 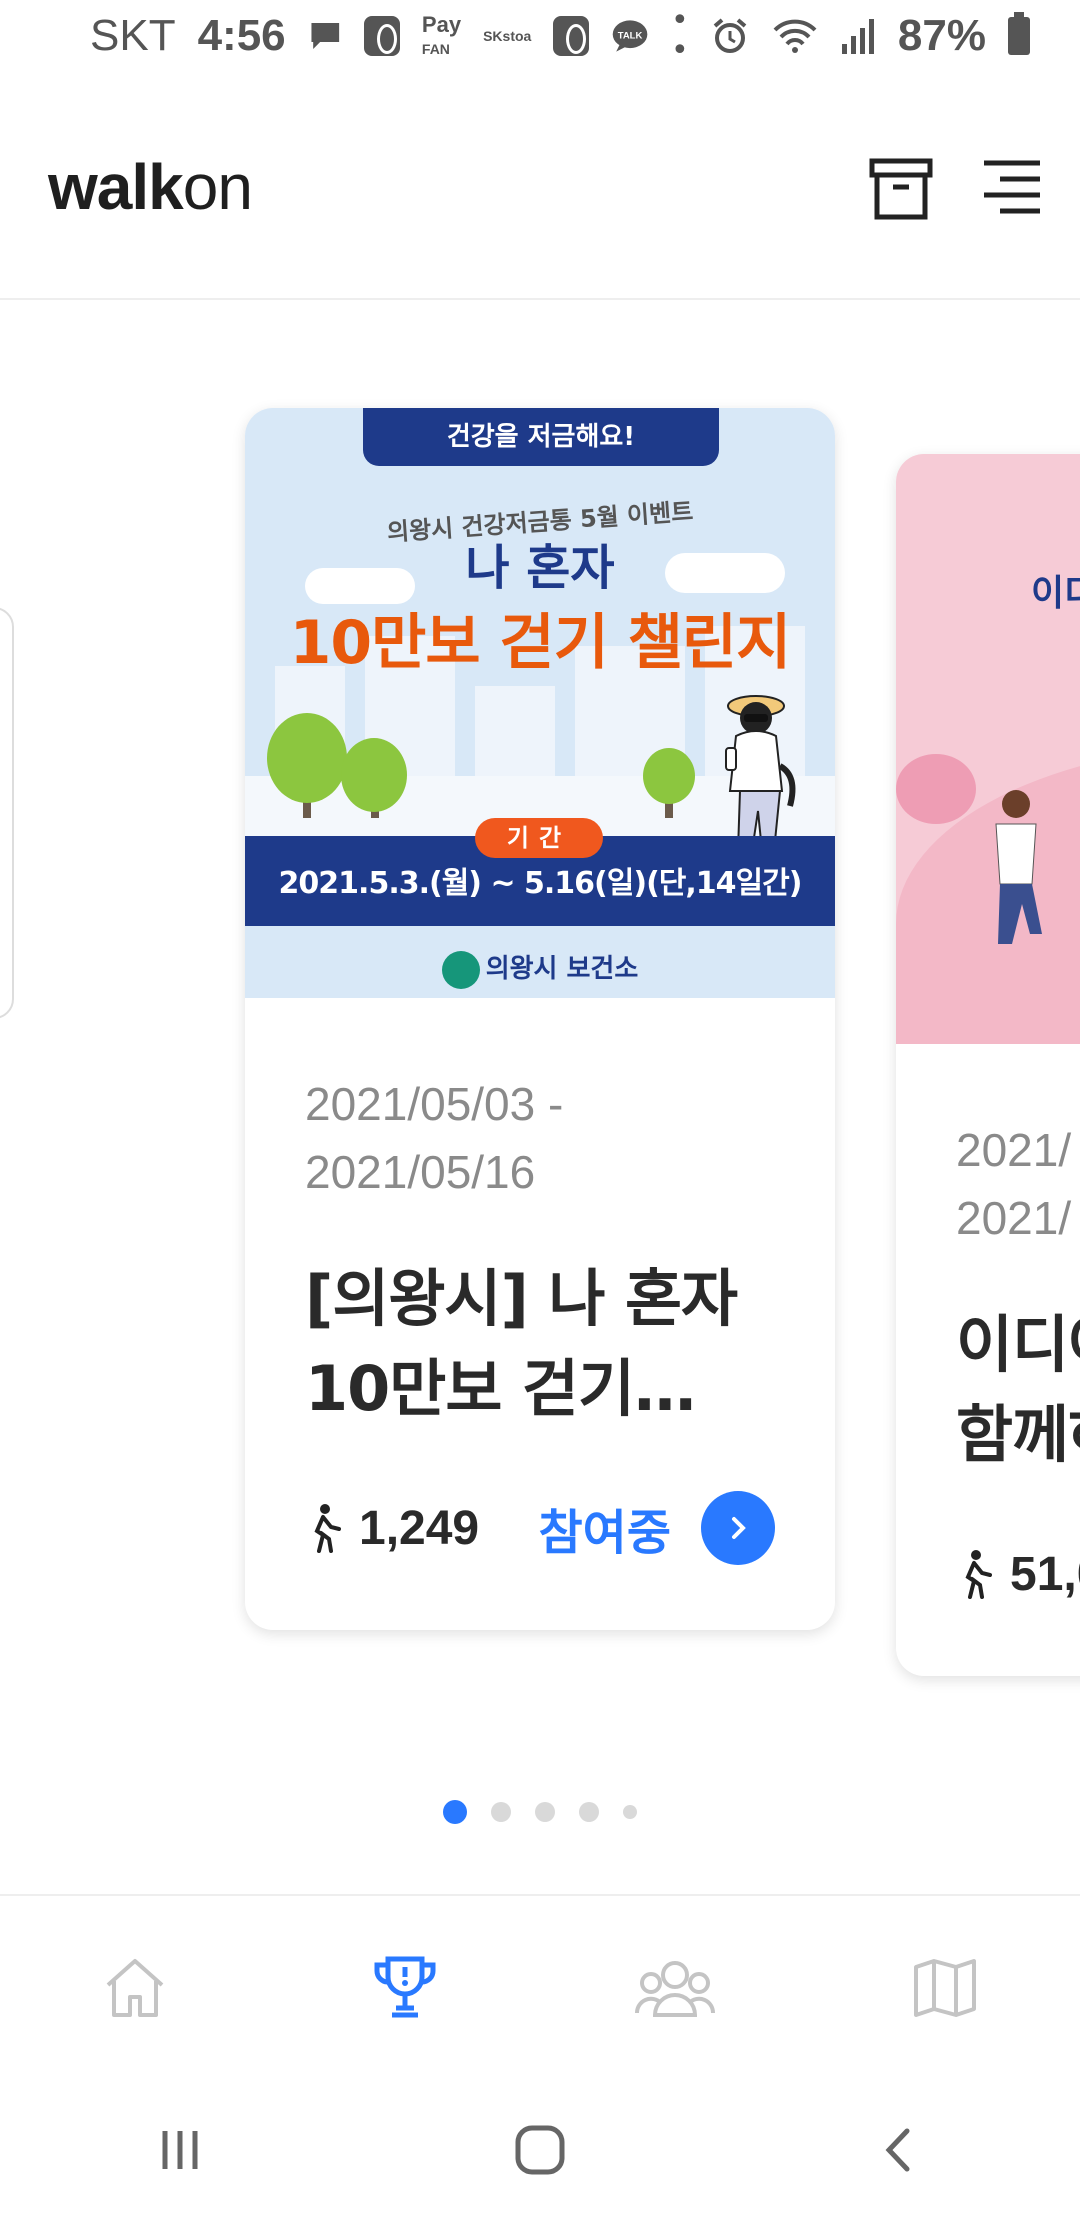 What do you see at coordinates (541, 437) in the screenshot?
I see `banner-pill: 건강을 저금해요!` at bounding box center [541, 437].